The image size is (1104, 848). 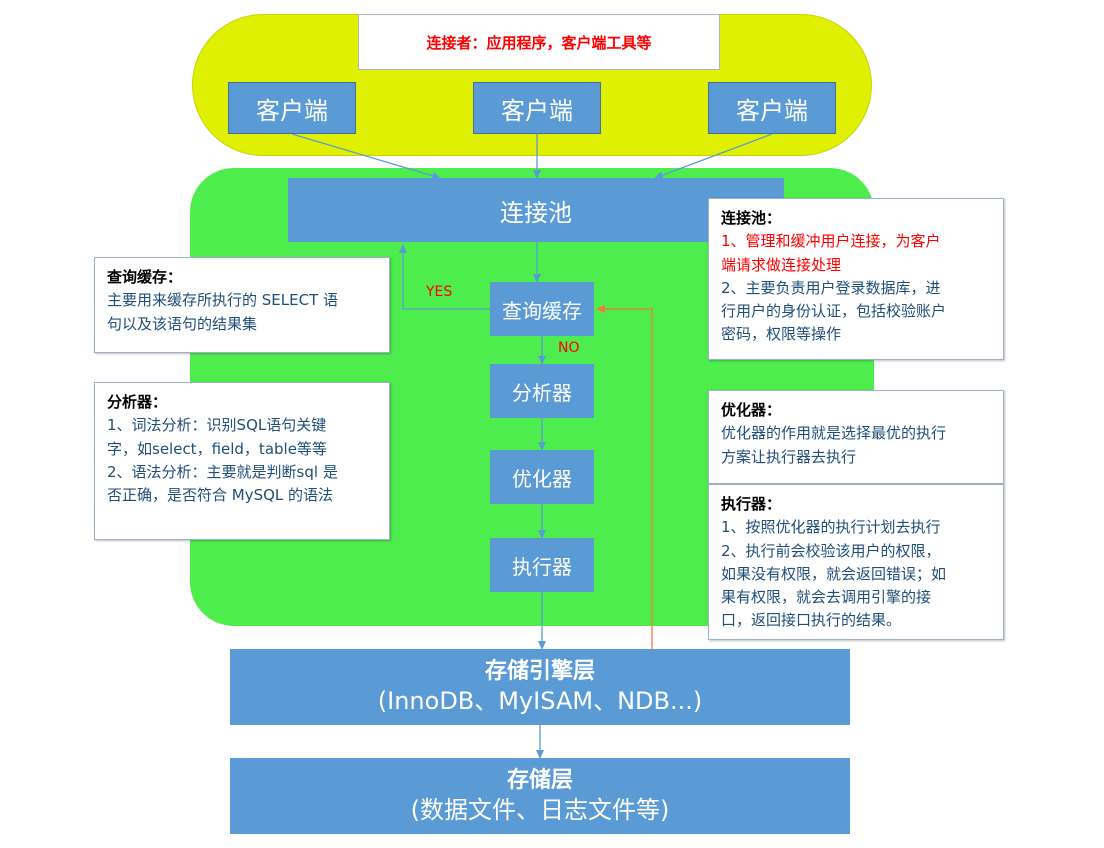 I want to click on parser-note-line: 2、语法分析：主要就是判断sql 是, so click(x=222, y=471).